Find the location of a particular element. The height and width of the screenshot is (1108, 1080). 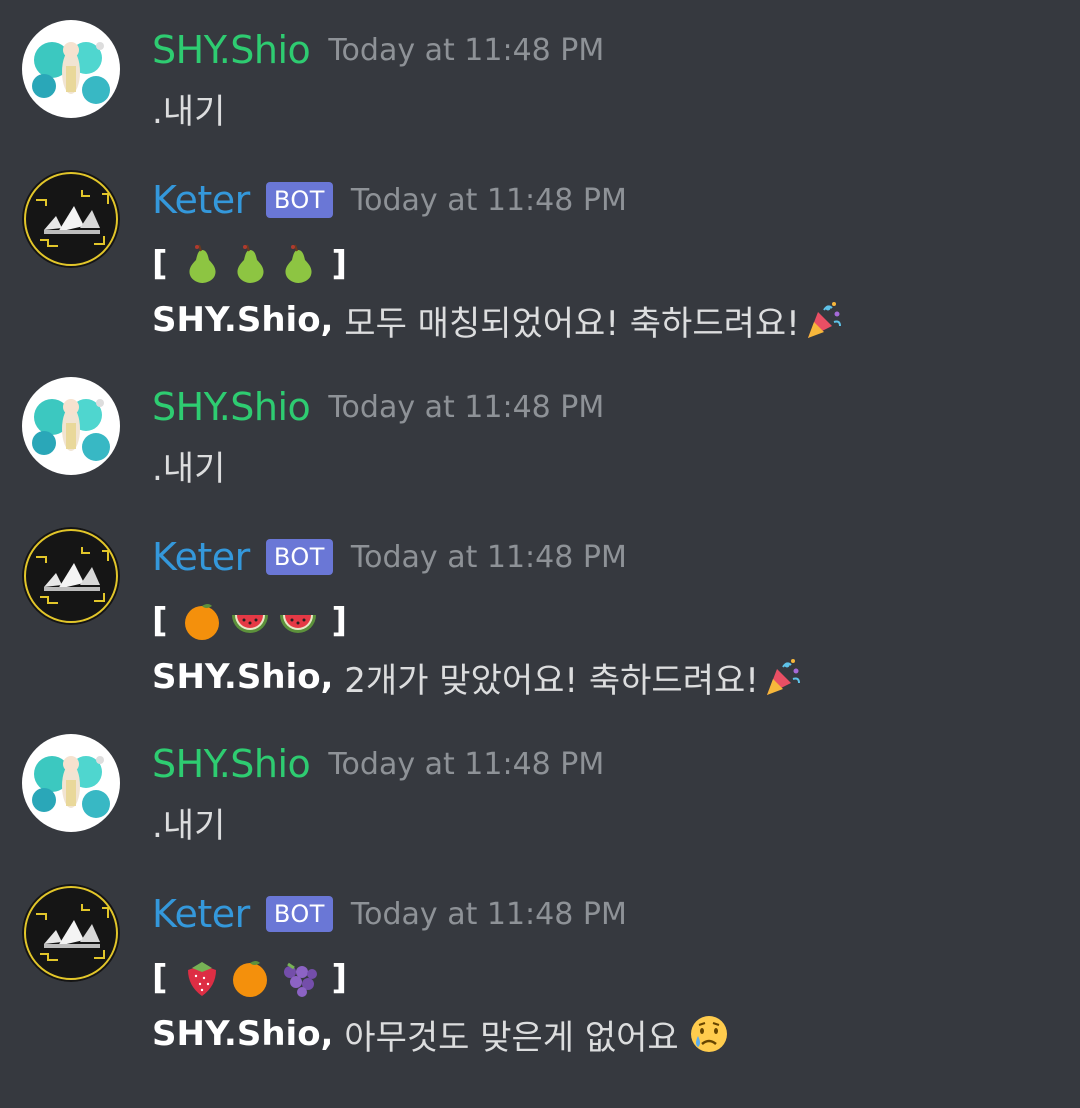

message-text: 아무것도 맞은게 없어요 is located at coordinates (506, 1037).